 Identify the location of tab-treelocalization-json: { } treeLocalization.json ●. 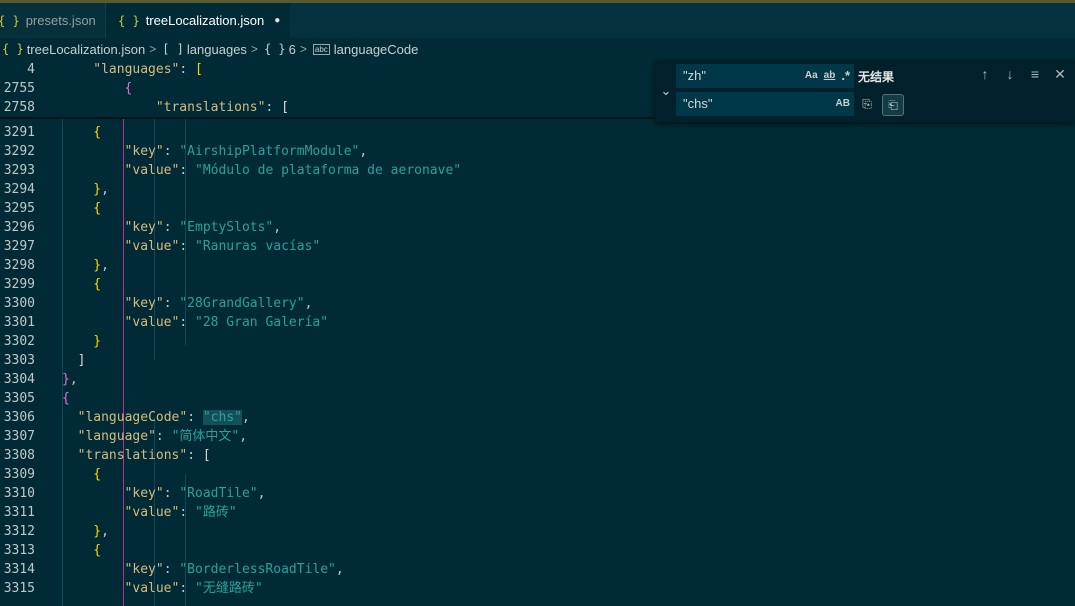
(198, 20).